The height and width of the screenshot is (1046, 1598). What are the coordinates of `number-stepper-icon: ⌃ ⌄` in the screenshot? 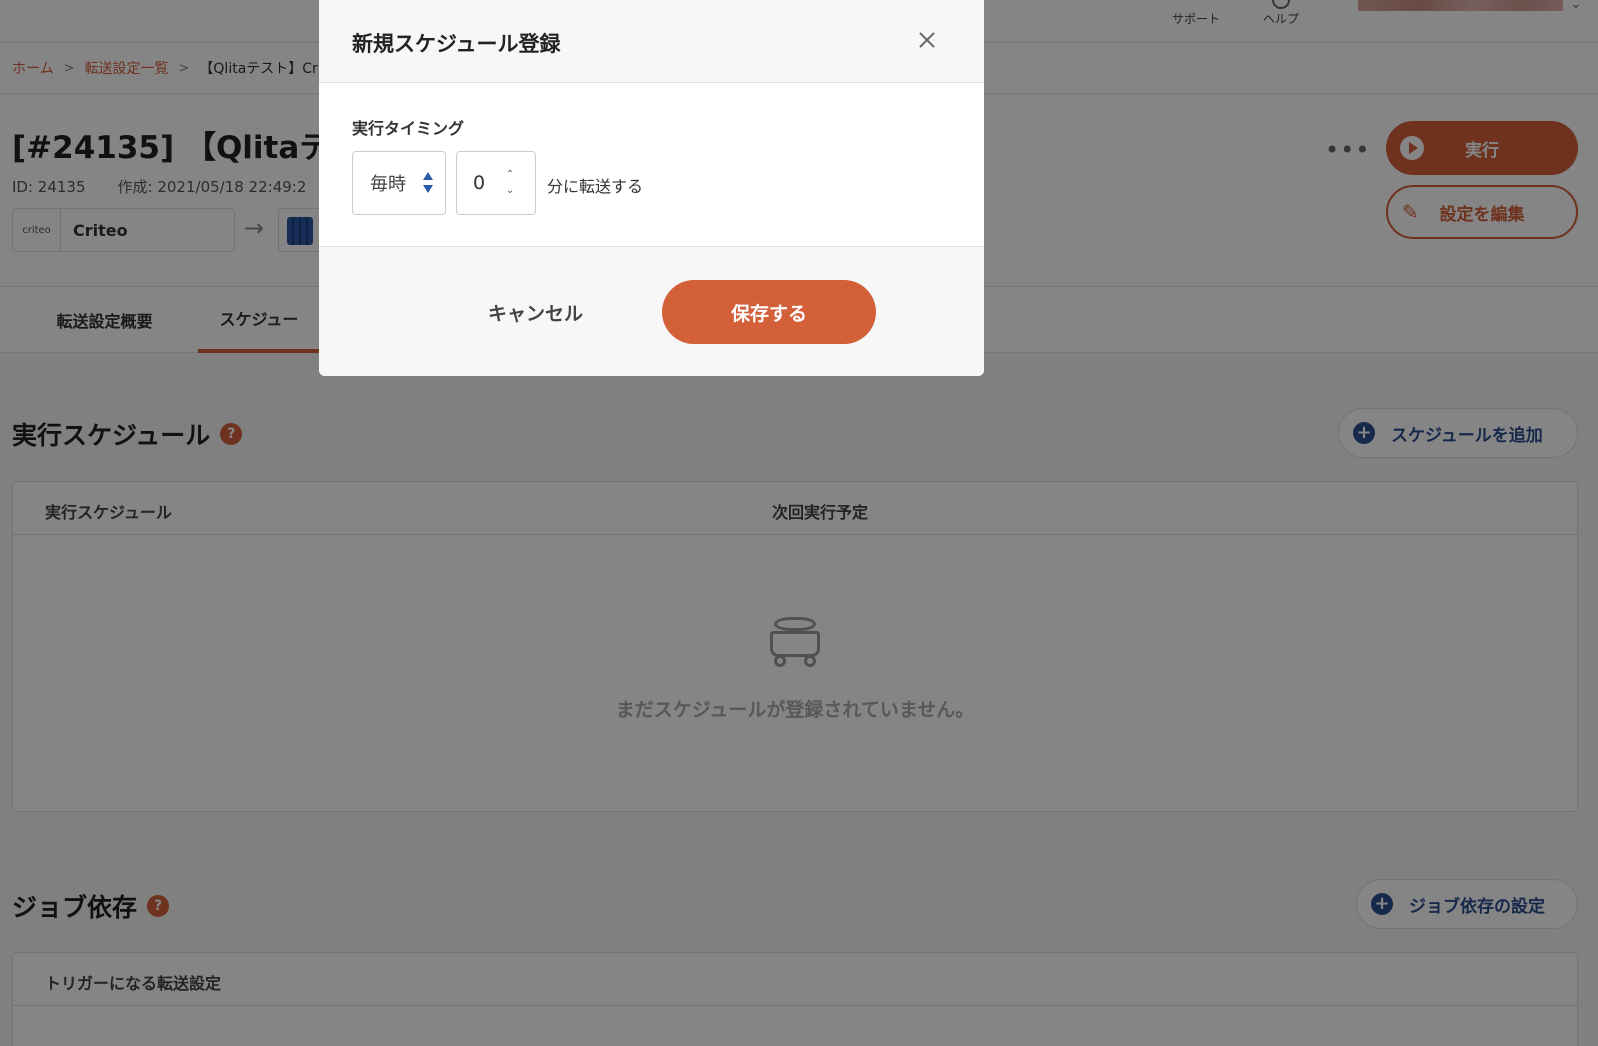 It's located at (510, 183).